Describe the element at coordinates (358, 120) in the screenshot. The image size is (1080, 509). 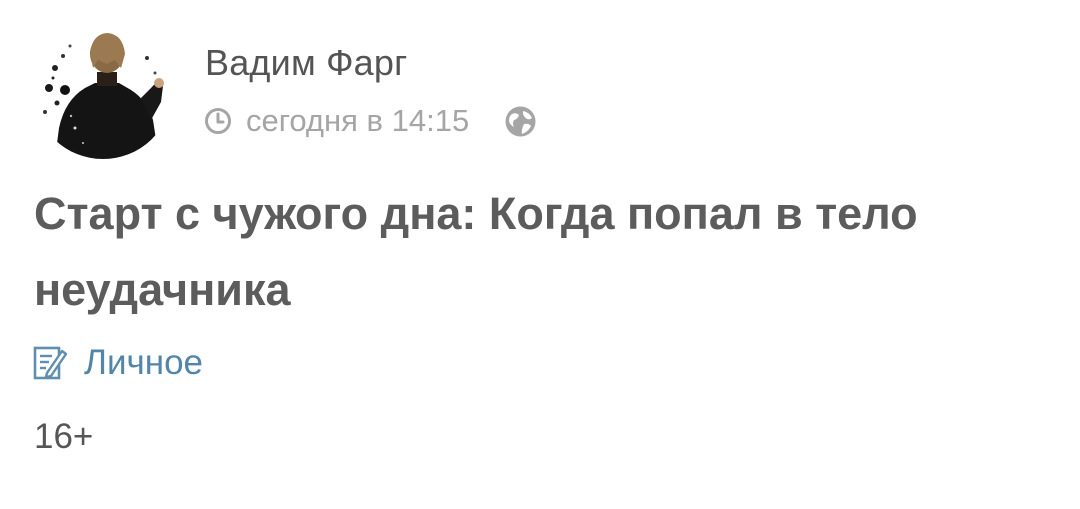
I see `post-timestamp: сегодня в 14:15` at that location.